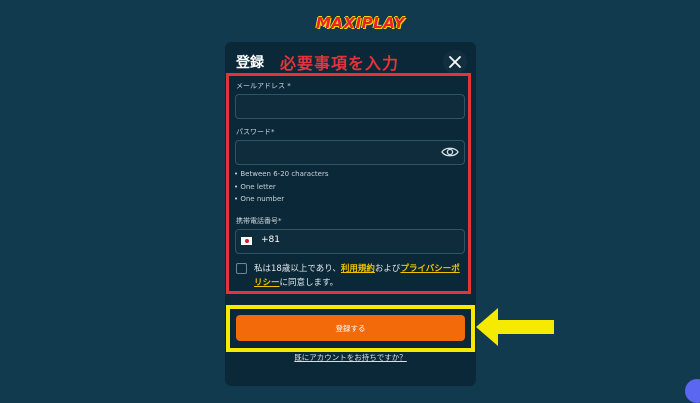  I want to click on modal-title: 登録, so click(250, 63).